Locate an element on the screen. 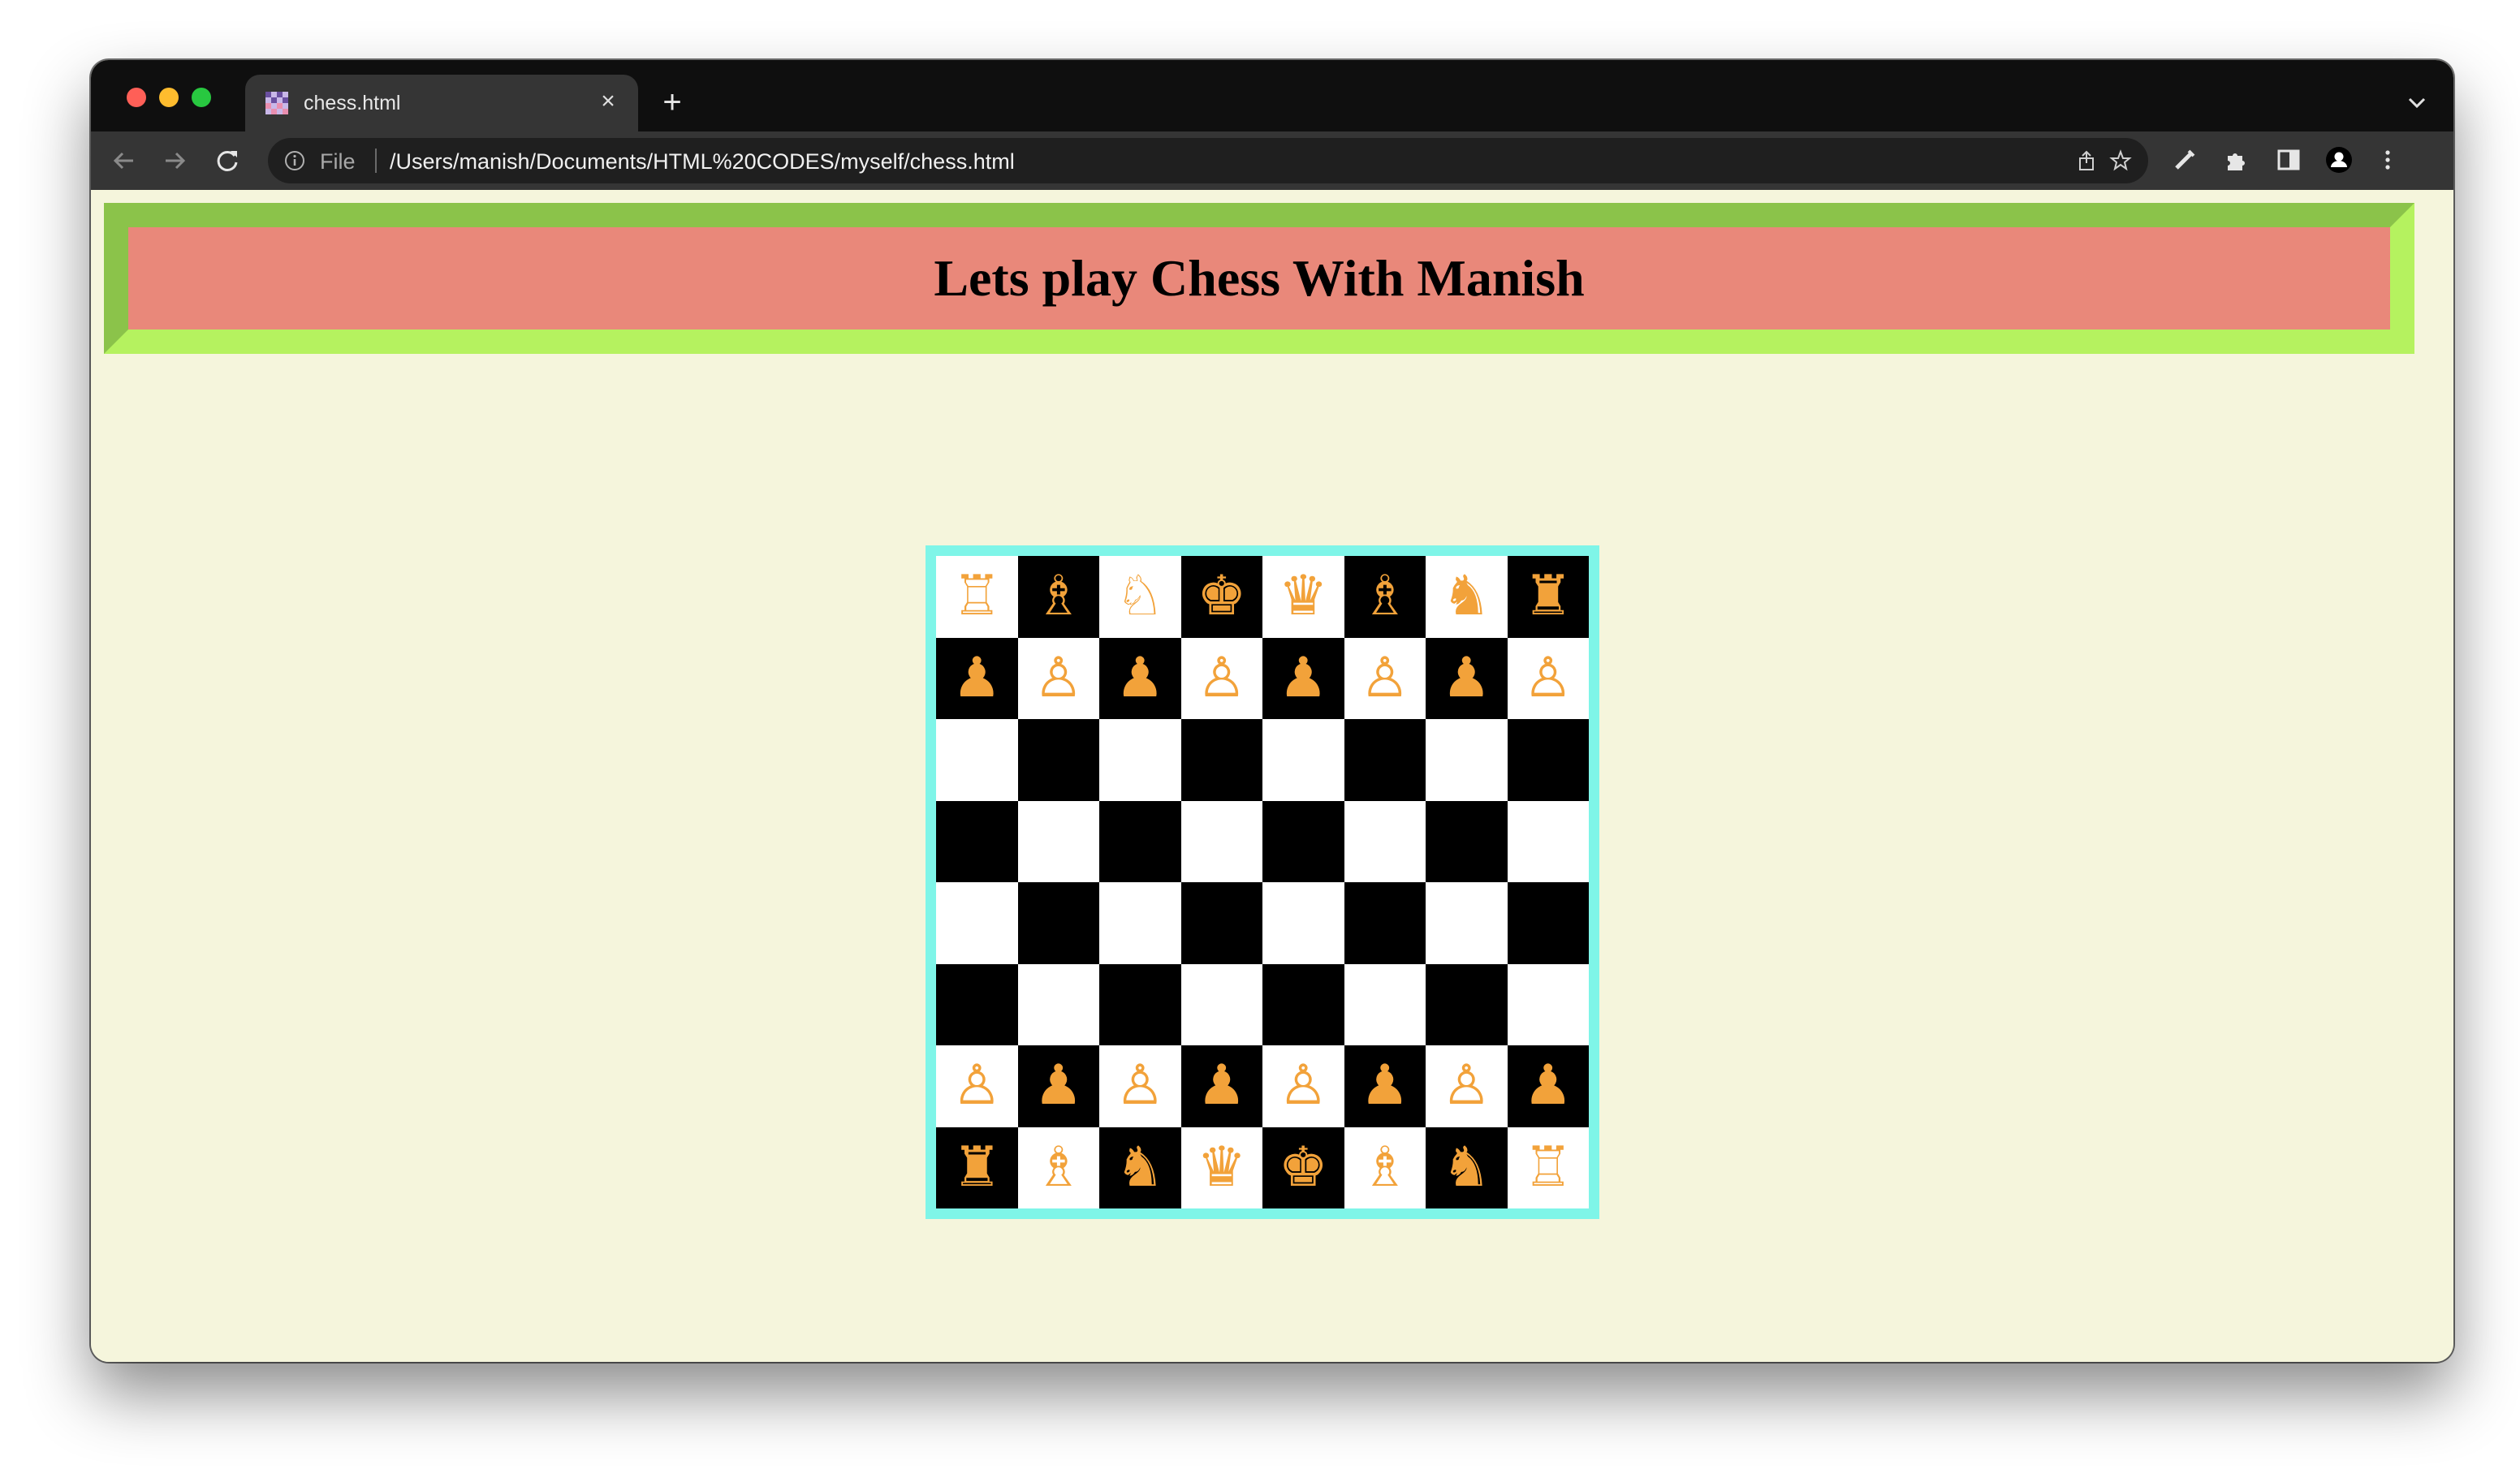  board-square: ♘ is located at coordinates (1140, 597).